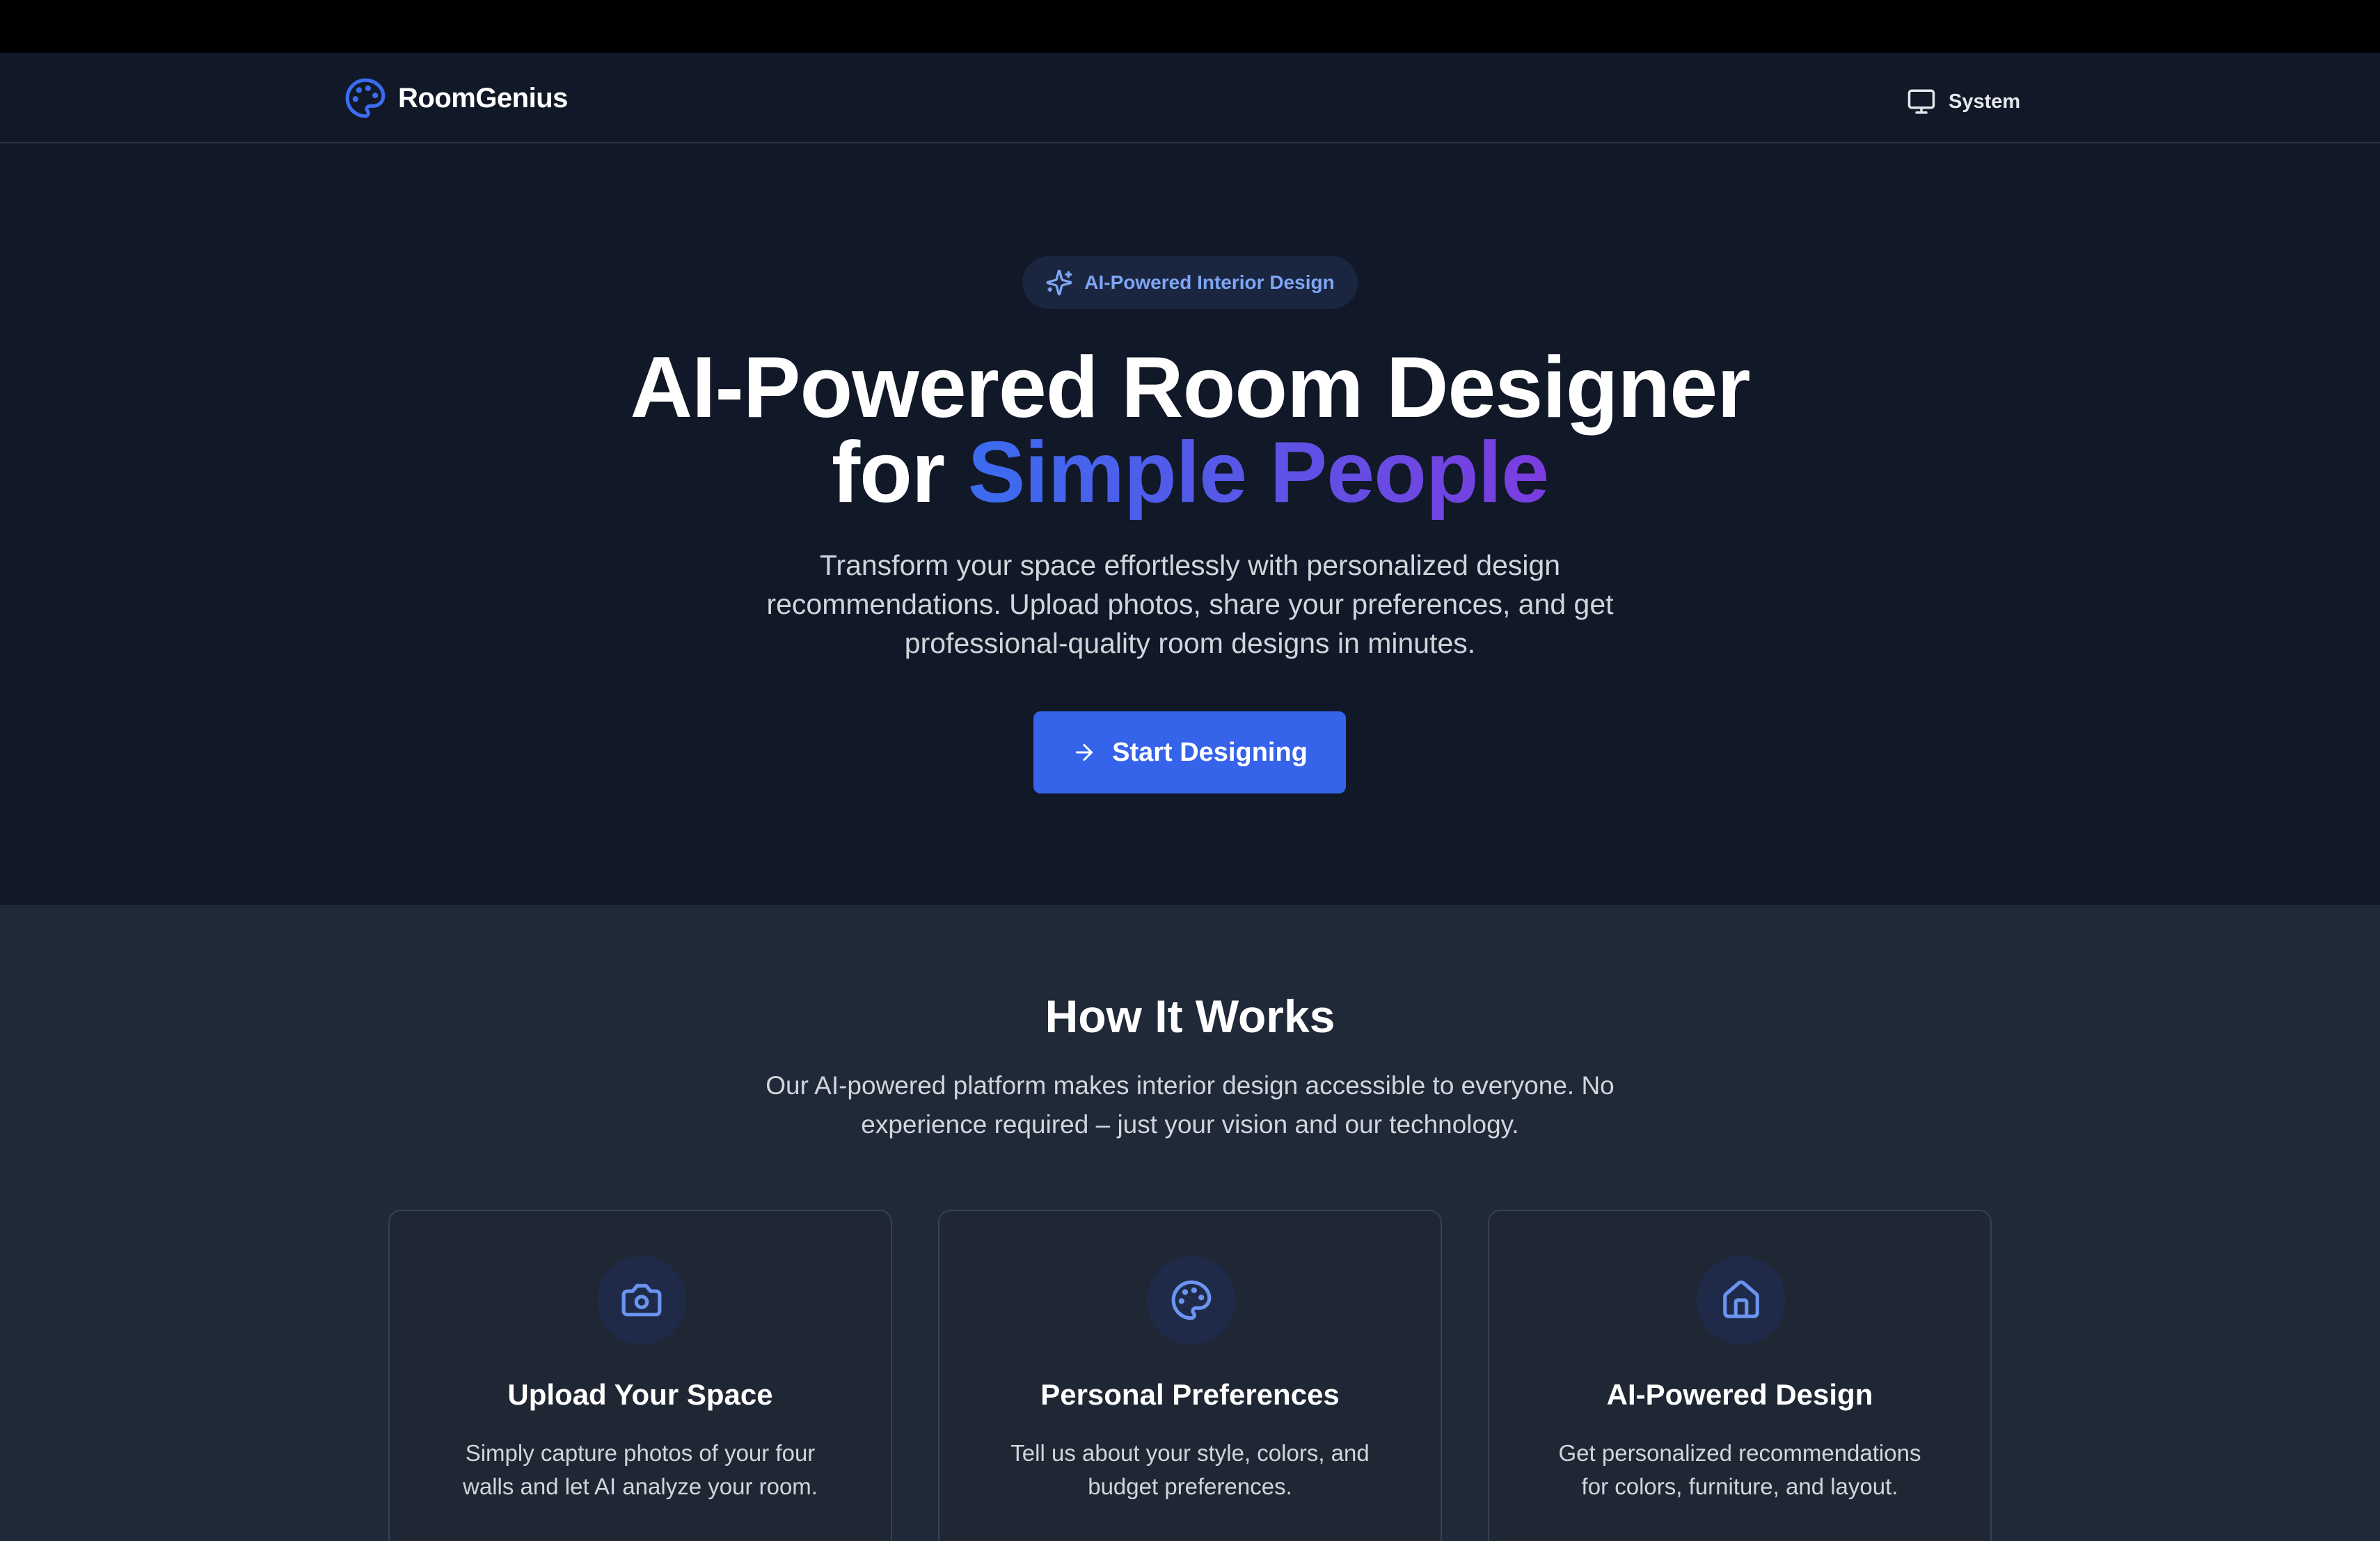 The height and width of the screenshot is (1541, 2380). What do you see at coordinates (1190, 1016) in the screenshot?
I see `how-it-works-title: How It Works` at bounding box center [1190, 1016].